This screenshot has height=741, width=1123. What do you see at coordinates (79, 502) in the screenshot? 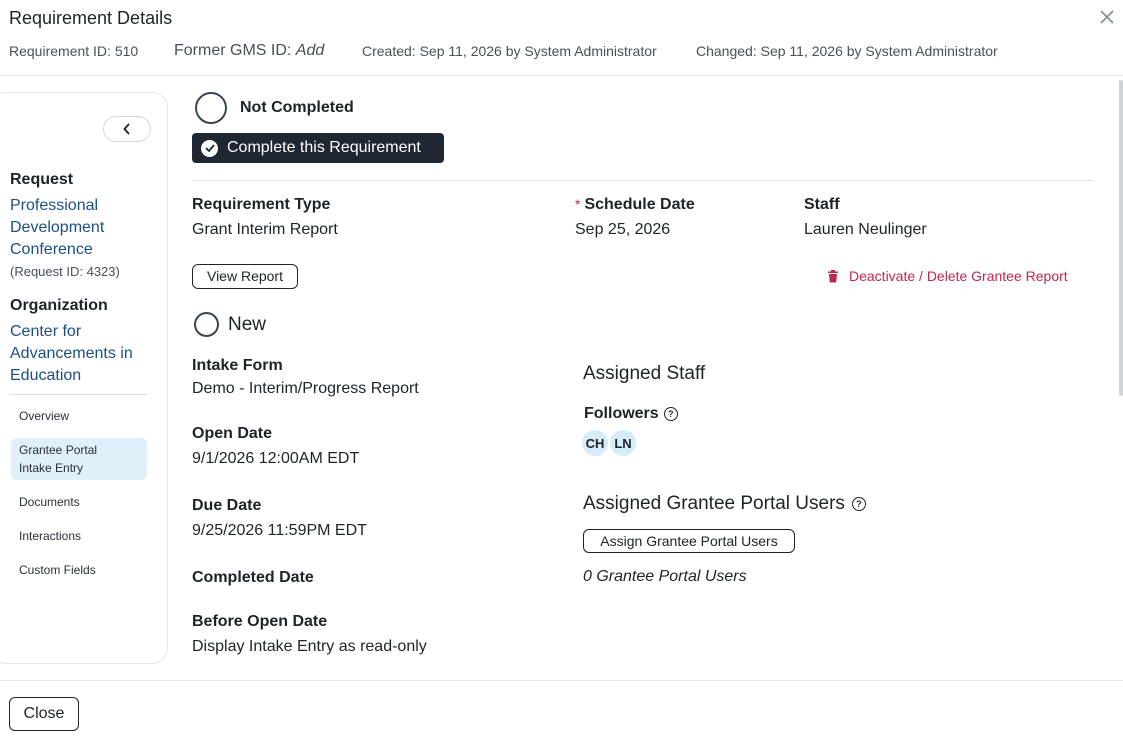
I see `sidebar-item-documents: Documents` at bounding box center [79, 502].